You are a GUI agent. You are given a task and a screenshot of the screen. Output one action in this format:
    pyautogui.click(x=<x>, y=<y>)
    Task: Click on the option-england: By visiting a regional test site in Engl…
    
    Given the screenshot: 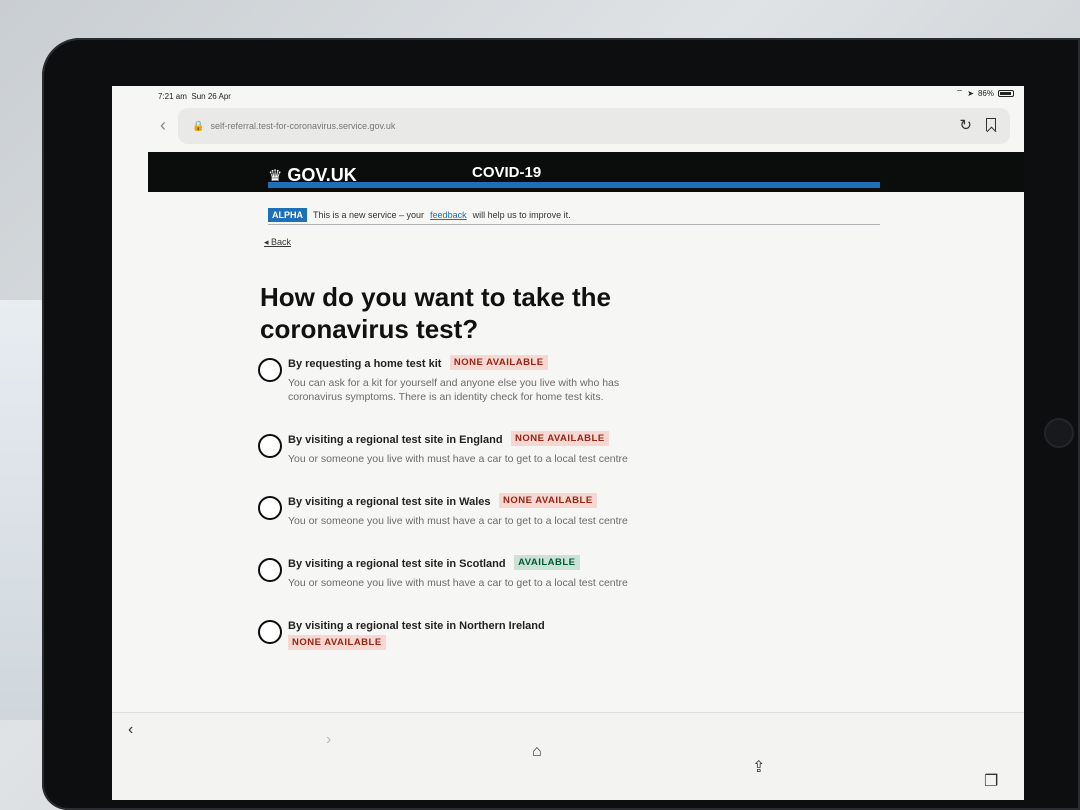 What is the action you would take?
    pyautogui.click(x=464, y=448)
    